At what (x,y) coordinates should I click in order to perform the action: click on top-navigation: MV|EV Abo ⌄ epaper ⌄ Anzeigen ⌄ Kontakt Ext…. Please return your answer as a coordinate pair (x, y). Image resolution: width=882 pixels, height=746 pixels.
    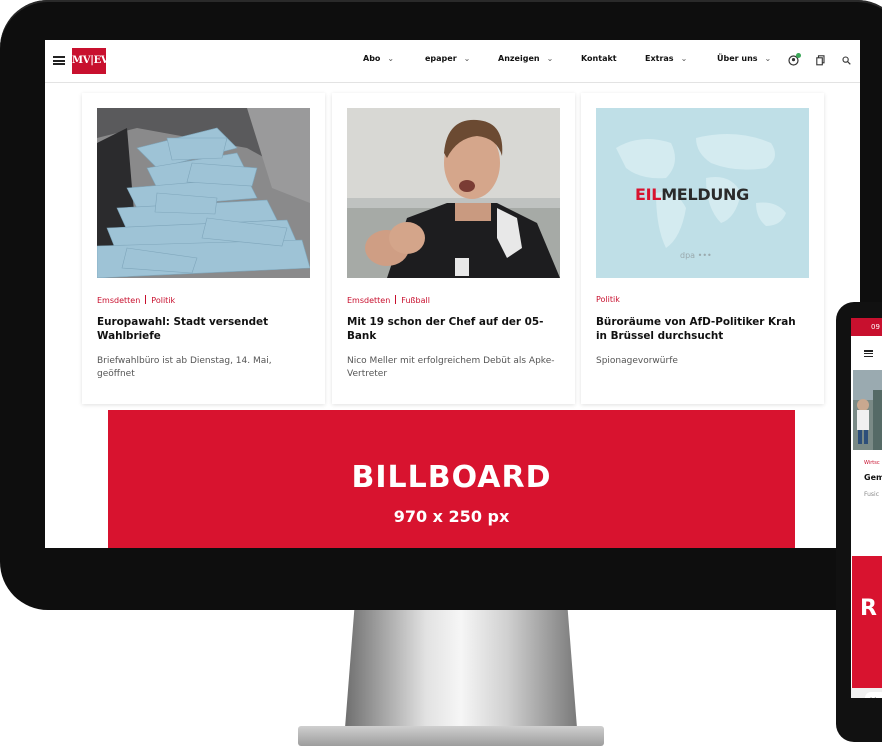
    Looking at the image, I should click on (452, 61).